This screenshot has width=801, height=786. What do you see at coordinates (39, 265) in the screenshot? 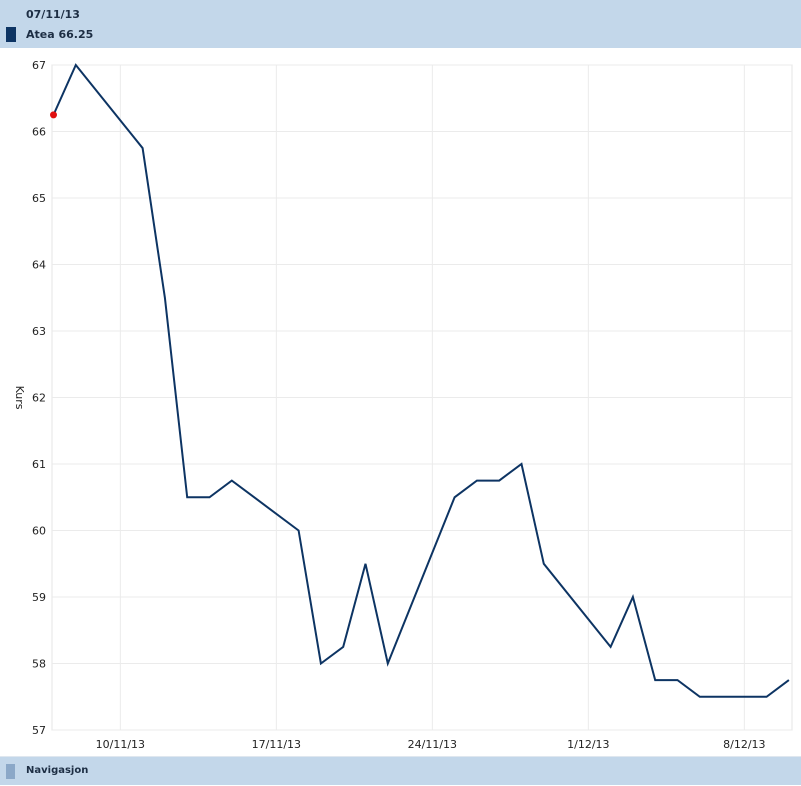
I see `y-tick-label: 64` at bounding box center [39, 265].